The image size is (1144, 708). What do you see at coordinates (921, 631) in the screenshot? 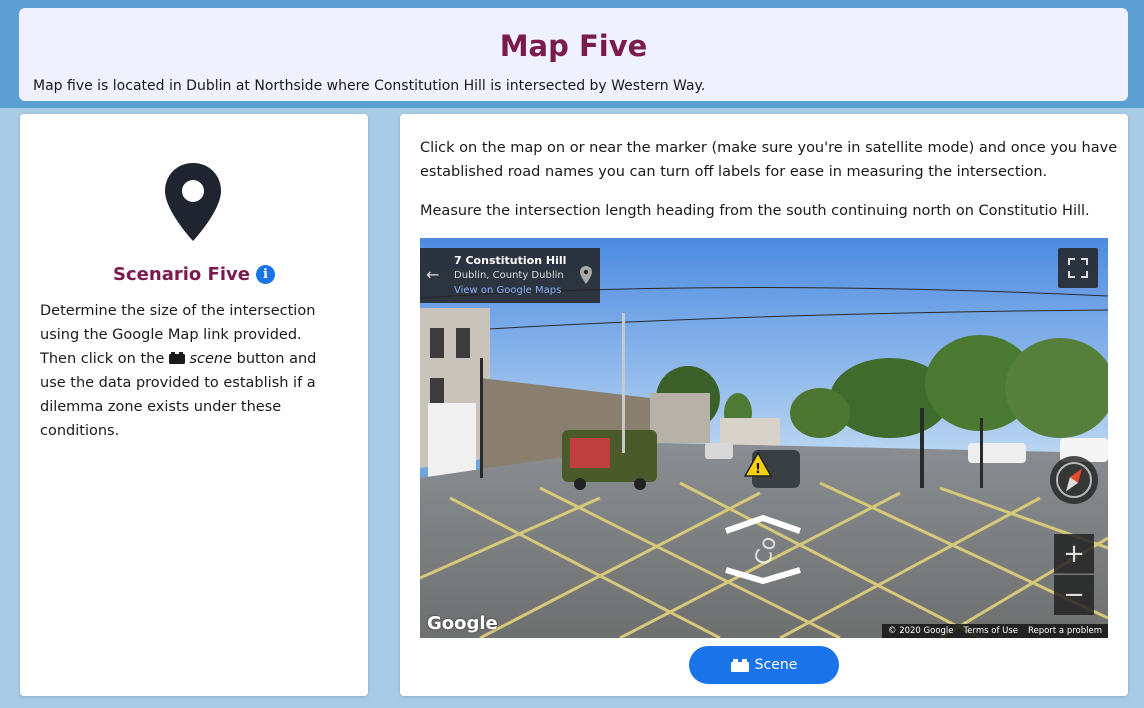
I see `copyright-text: © 2020 Google` at bounding box center [921, 631].